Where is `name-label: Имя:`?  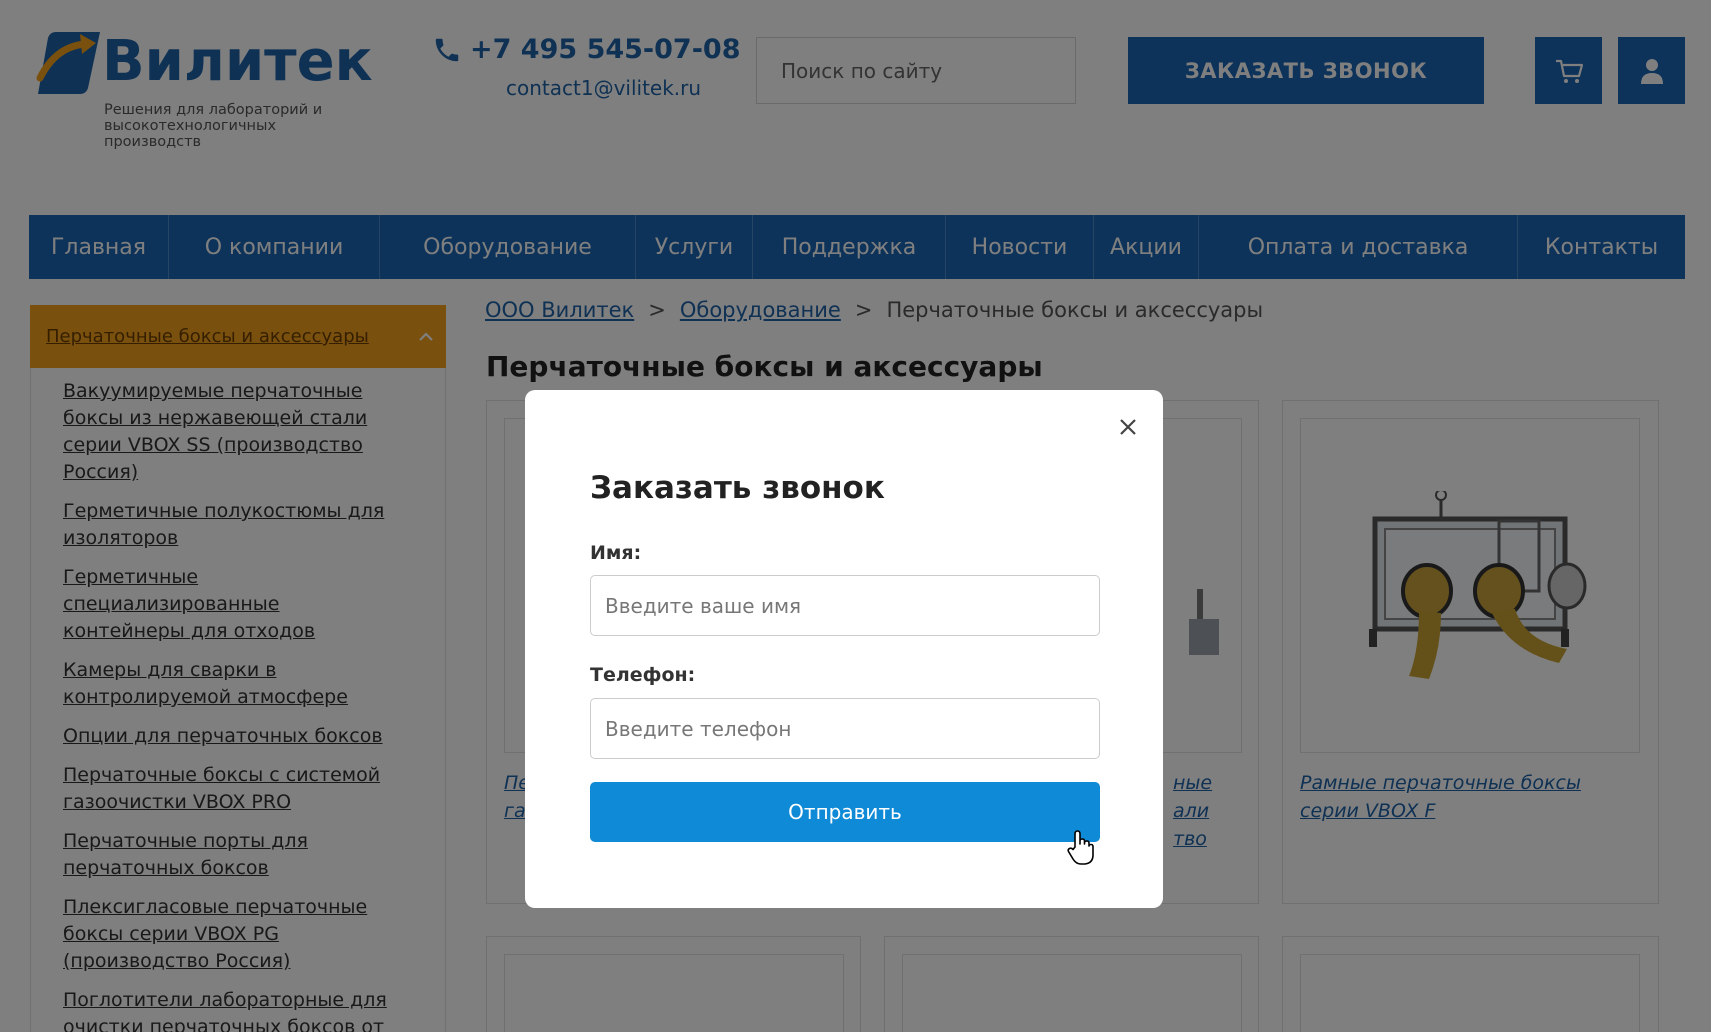
name-label: Имя: is located at coordinates (616, 553).